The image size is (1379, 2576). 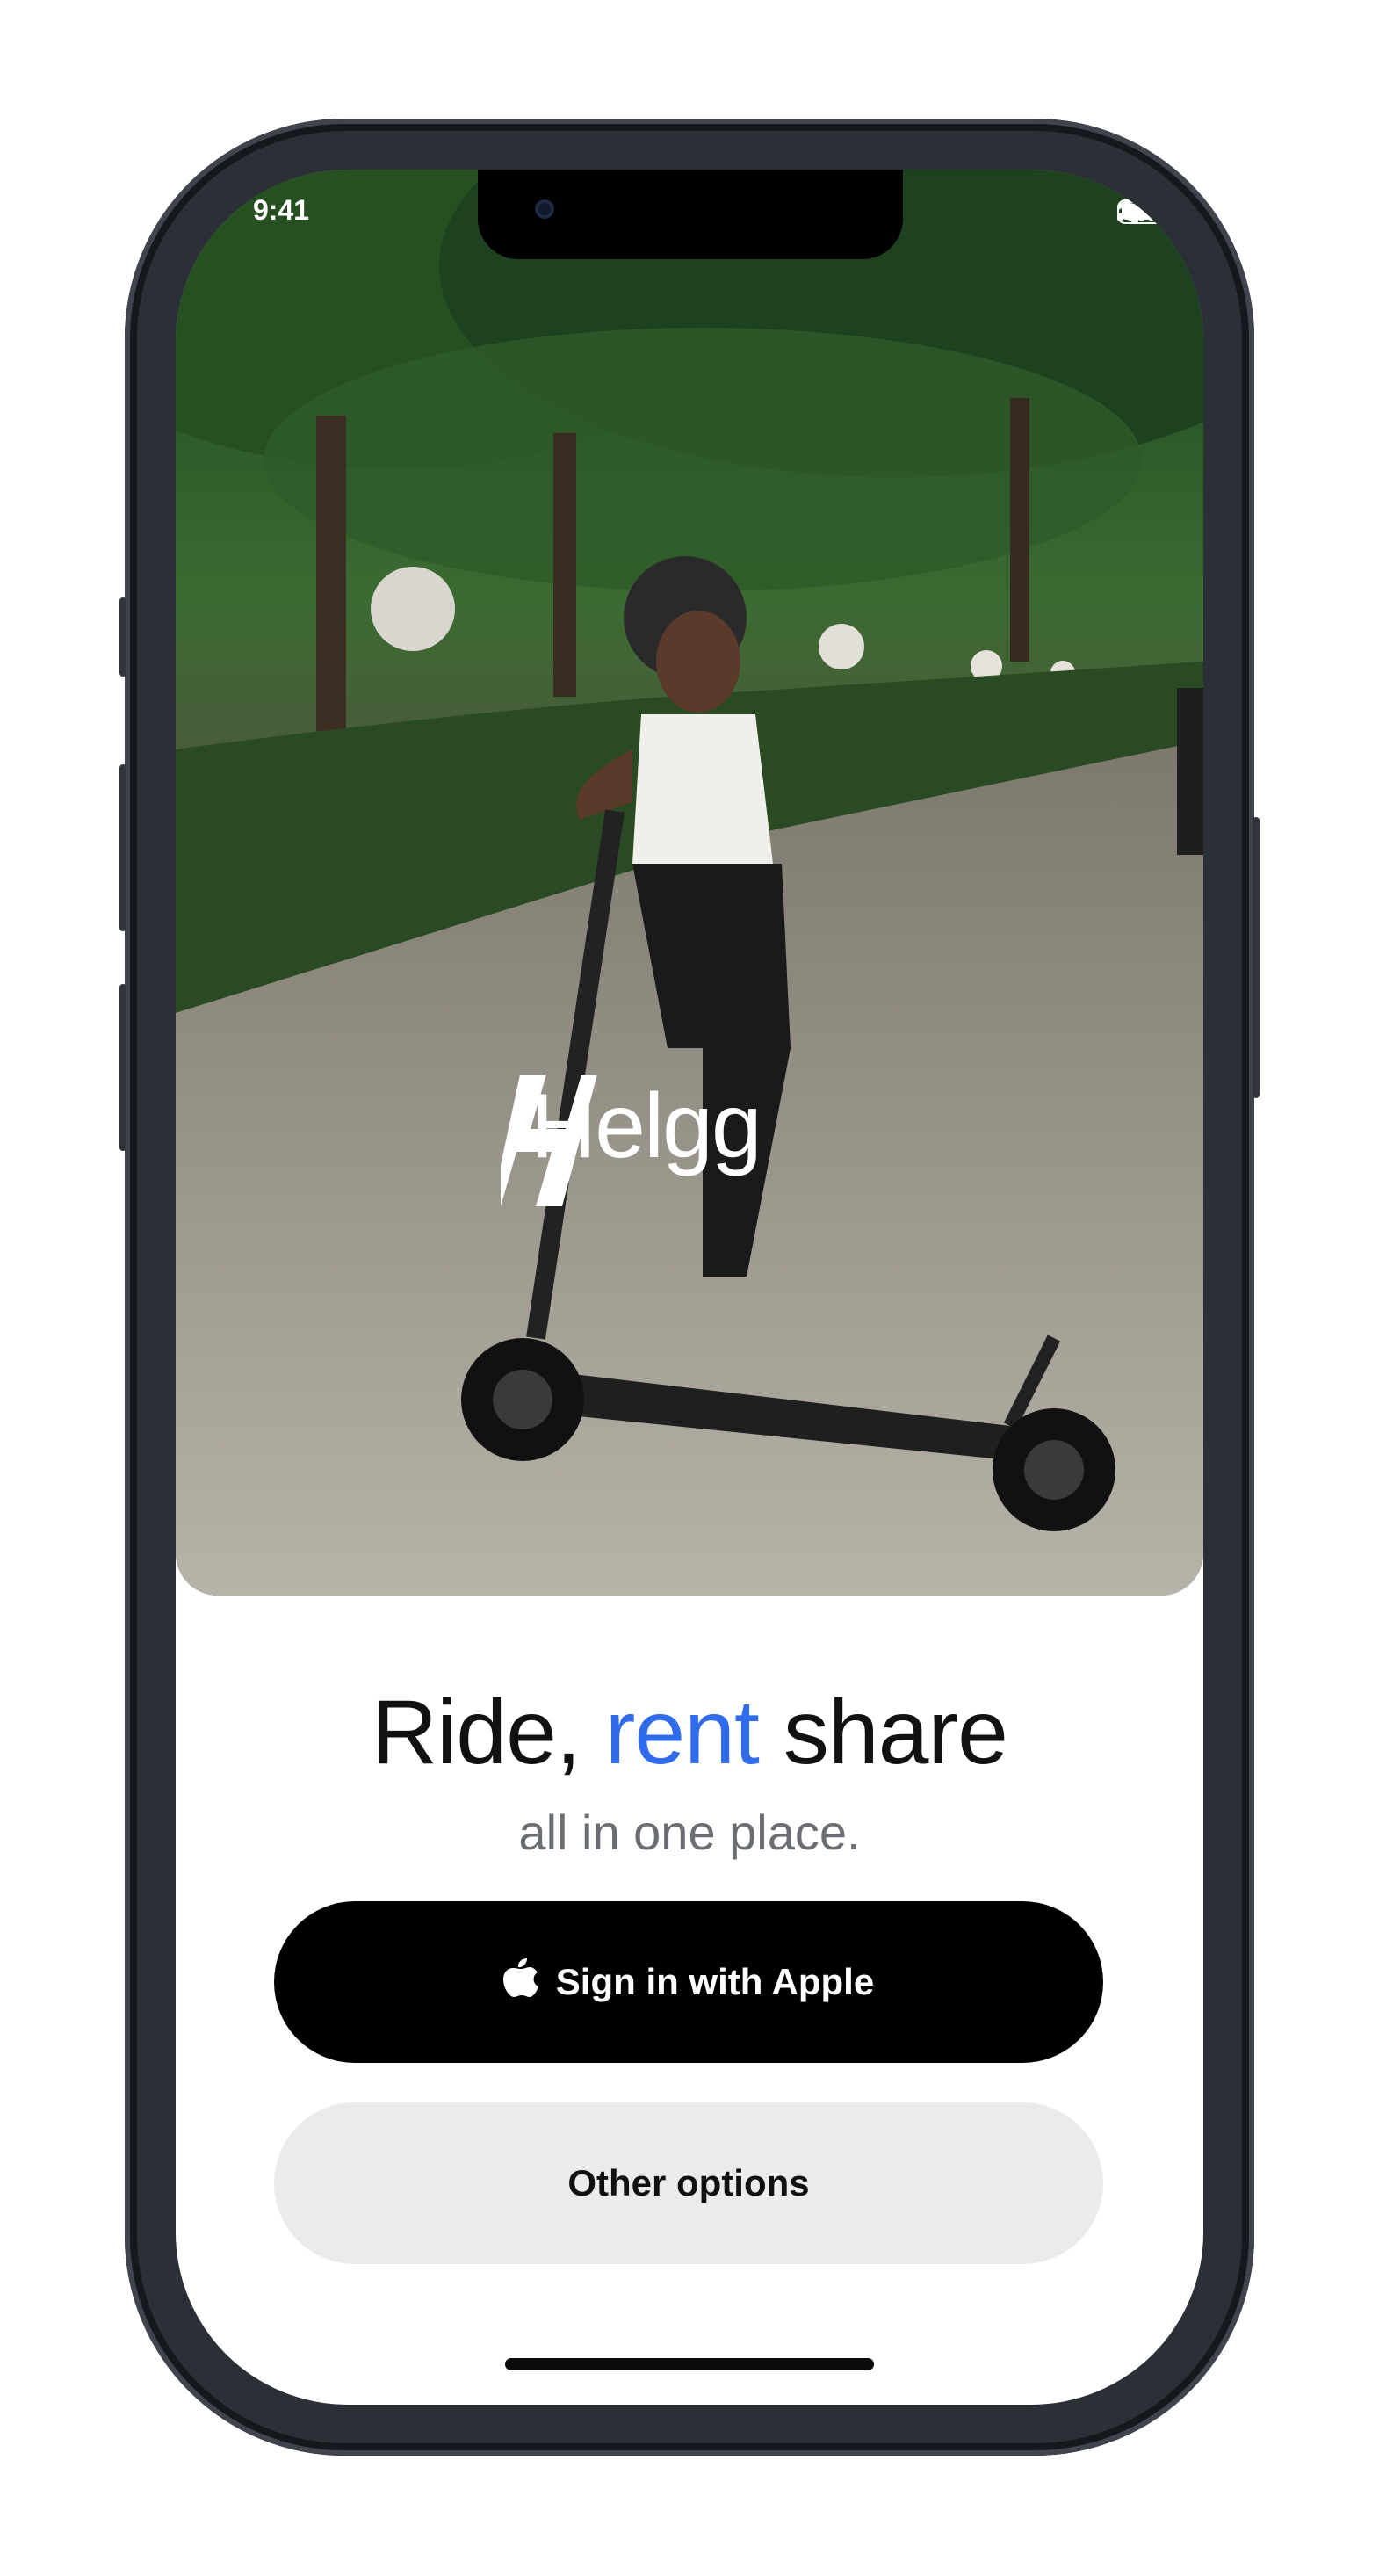 What do you see at coordinates (122, 847) in the screenshot?
I see `volume-up-button` at bounding box center [122, 847].